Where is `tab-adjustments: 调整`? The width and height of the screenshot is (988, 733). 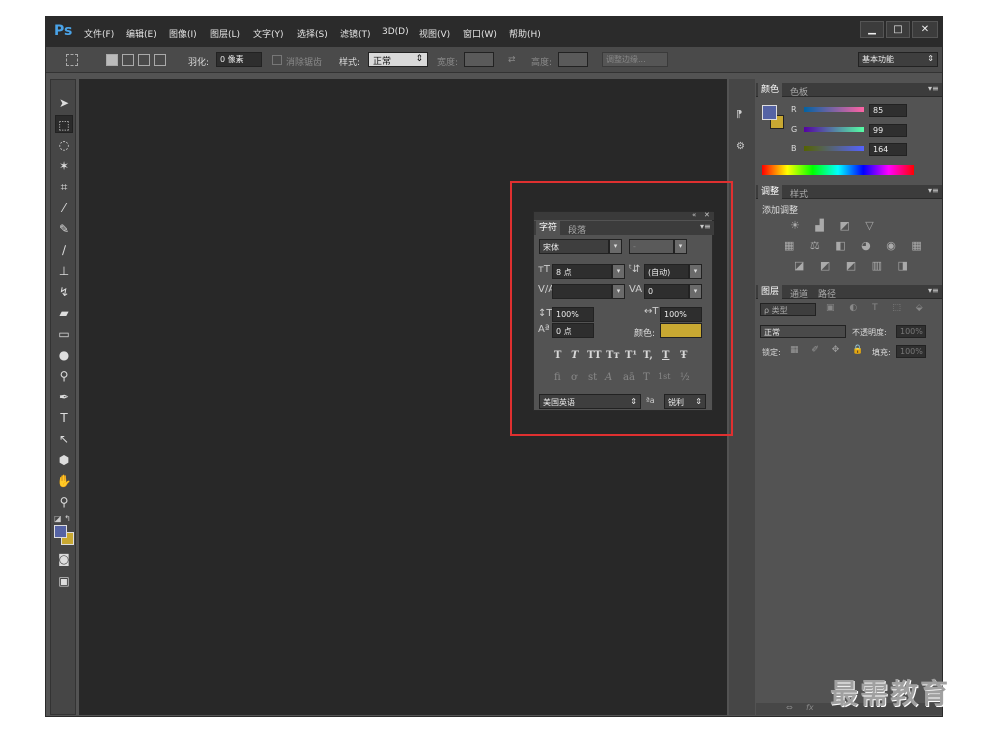 tab-adjustments: 调整 is located at coordinates (770, 192).